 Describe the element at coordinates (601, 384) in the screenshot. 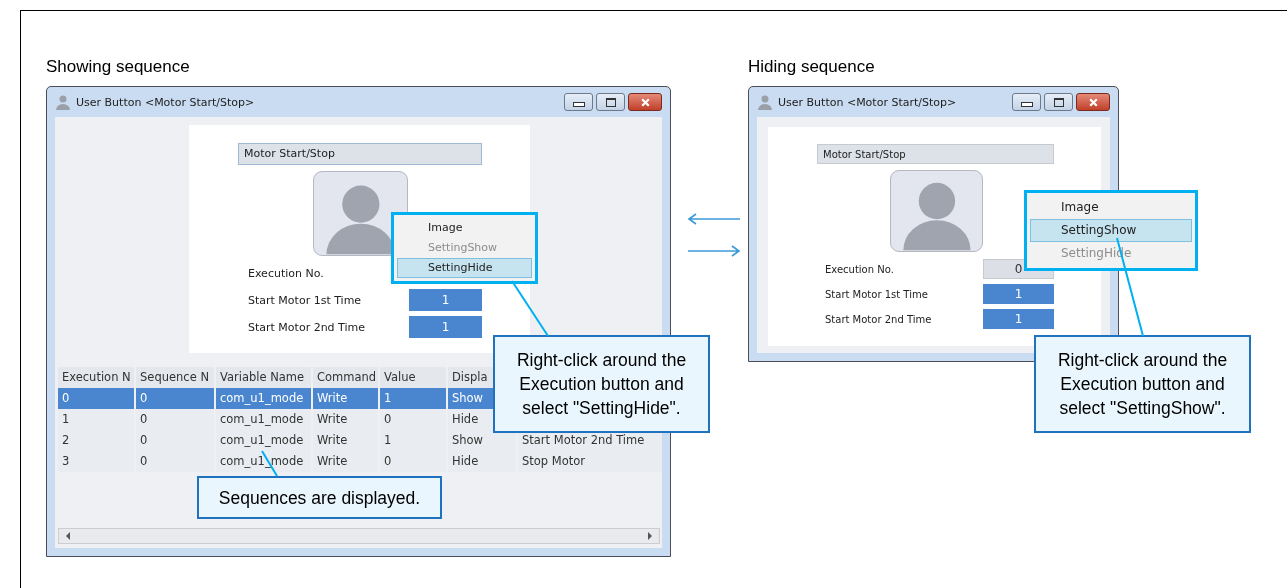

I see `callout-tooltip: Right-click around the Execution button and select "SettingHide".` at that location.